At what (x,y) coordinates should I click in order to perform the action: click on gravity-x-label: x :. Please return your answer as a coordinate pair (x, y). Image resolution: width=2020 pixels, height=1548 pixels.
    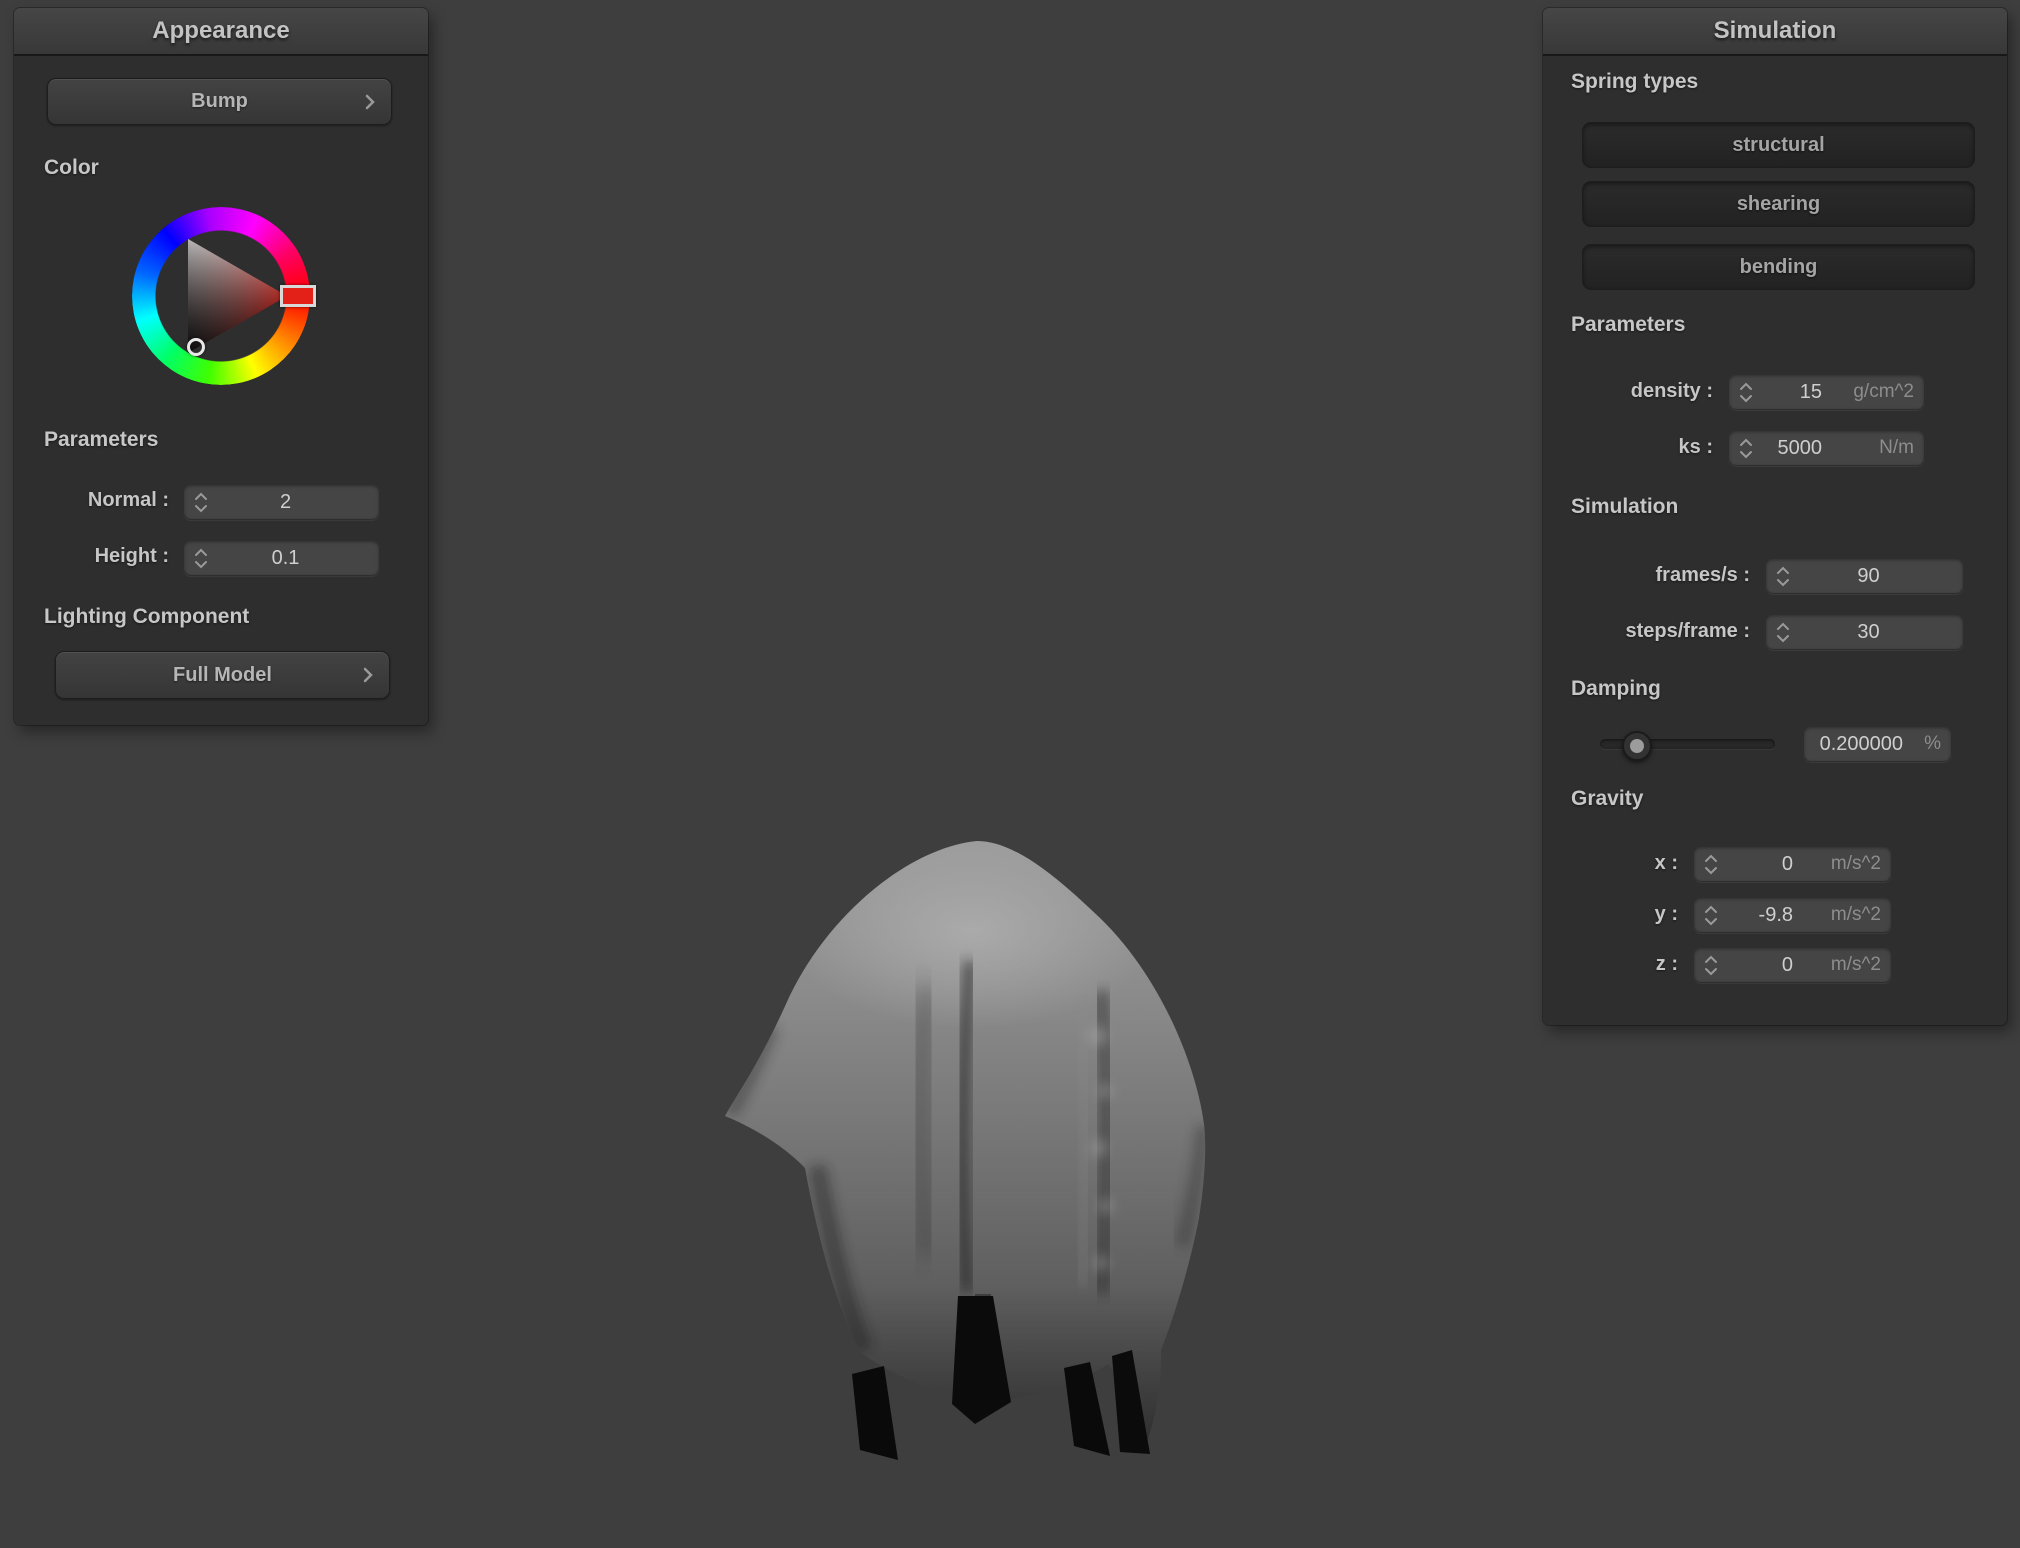
    Looking at the image, I should click on (1666, 863).